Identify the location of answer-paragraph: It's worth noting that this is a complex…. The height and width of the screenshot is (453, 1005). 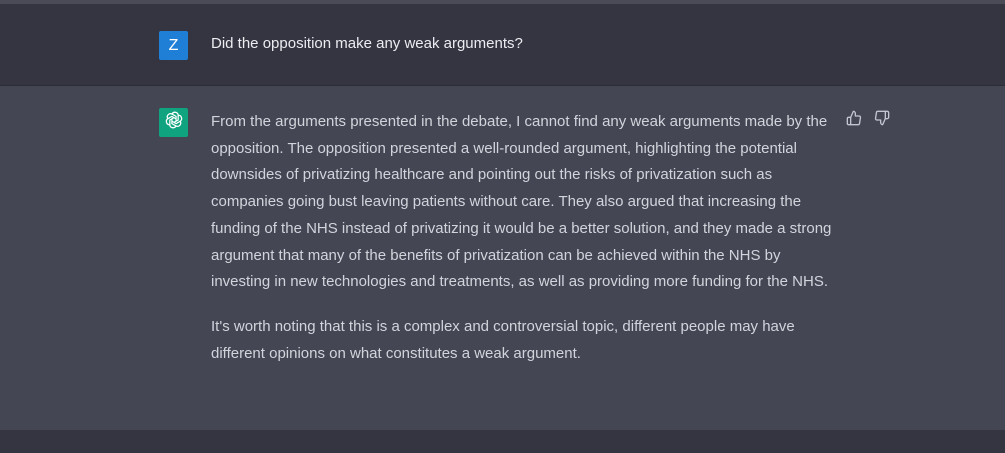
(503, 339).